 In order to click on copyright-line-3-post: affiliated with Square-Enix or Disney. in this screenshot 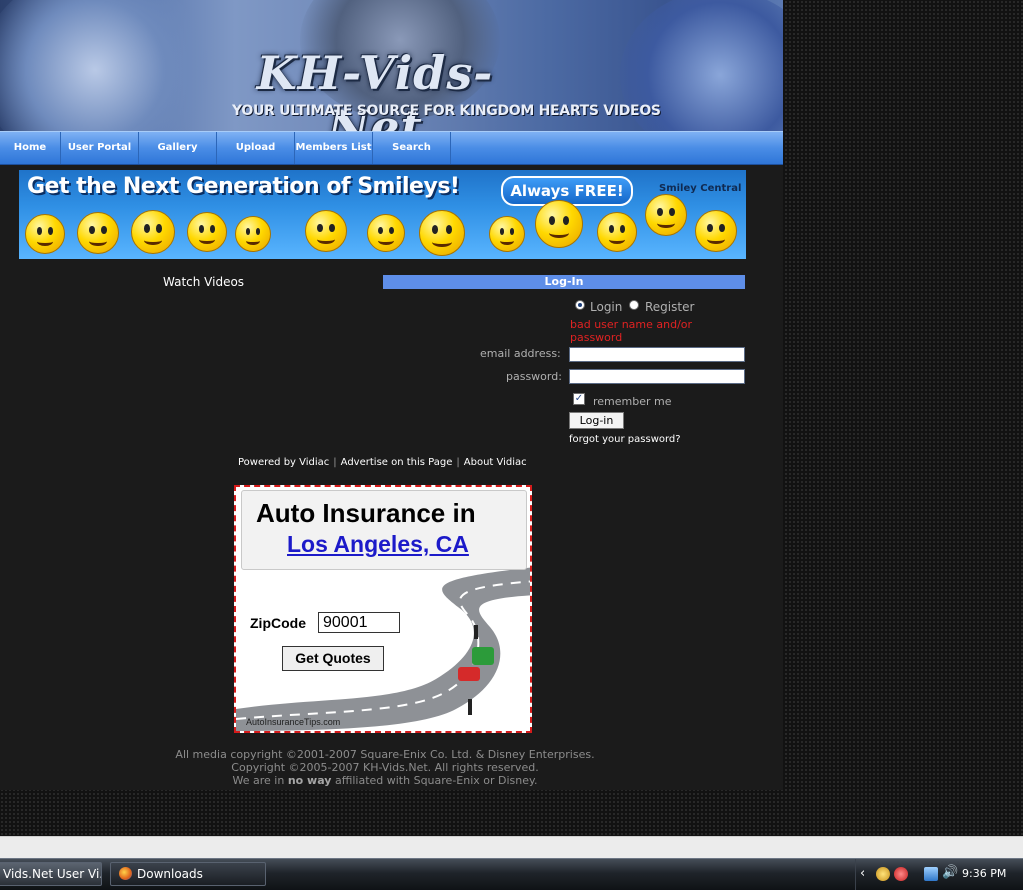, I will do `click(436, 780)`.